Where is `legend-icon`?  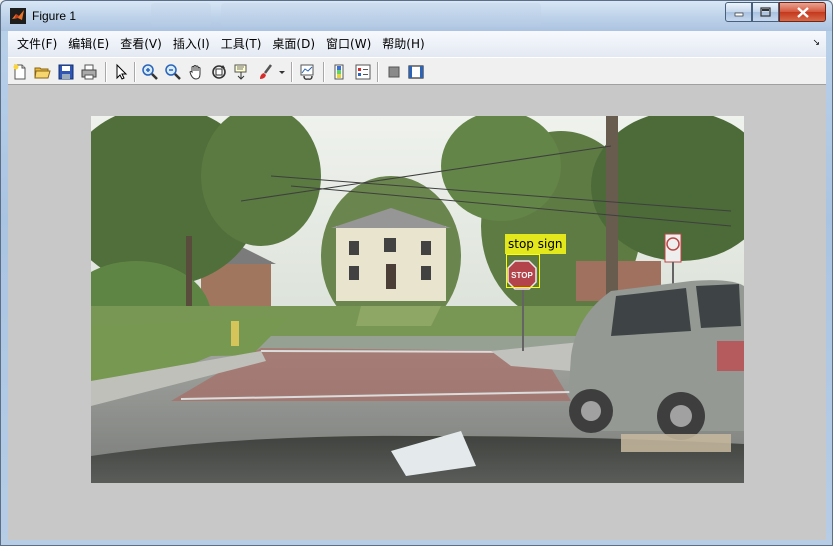
legend-icon is located at coordinates (363, 72).